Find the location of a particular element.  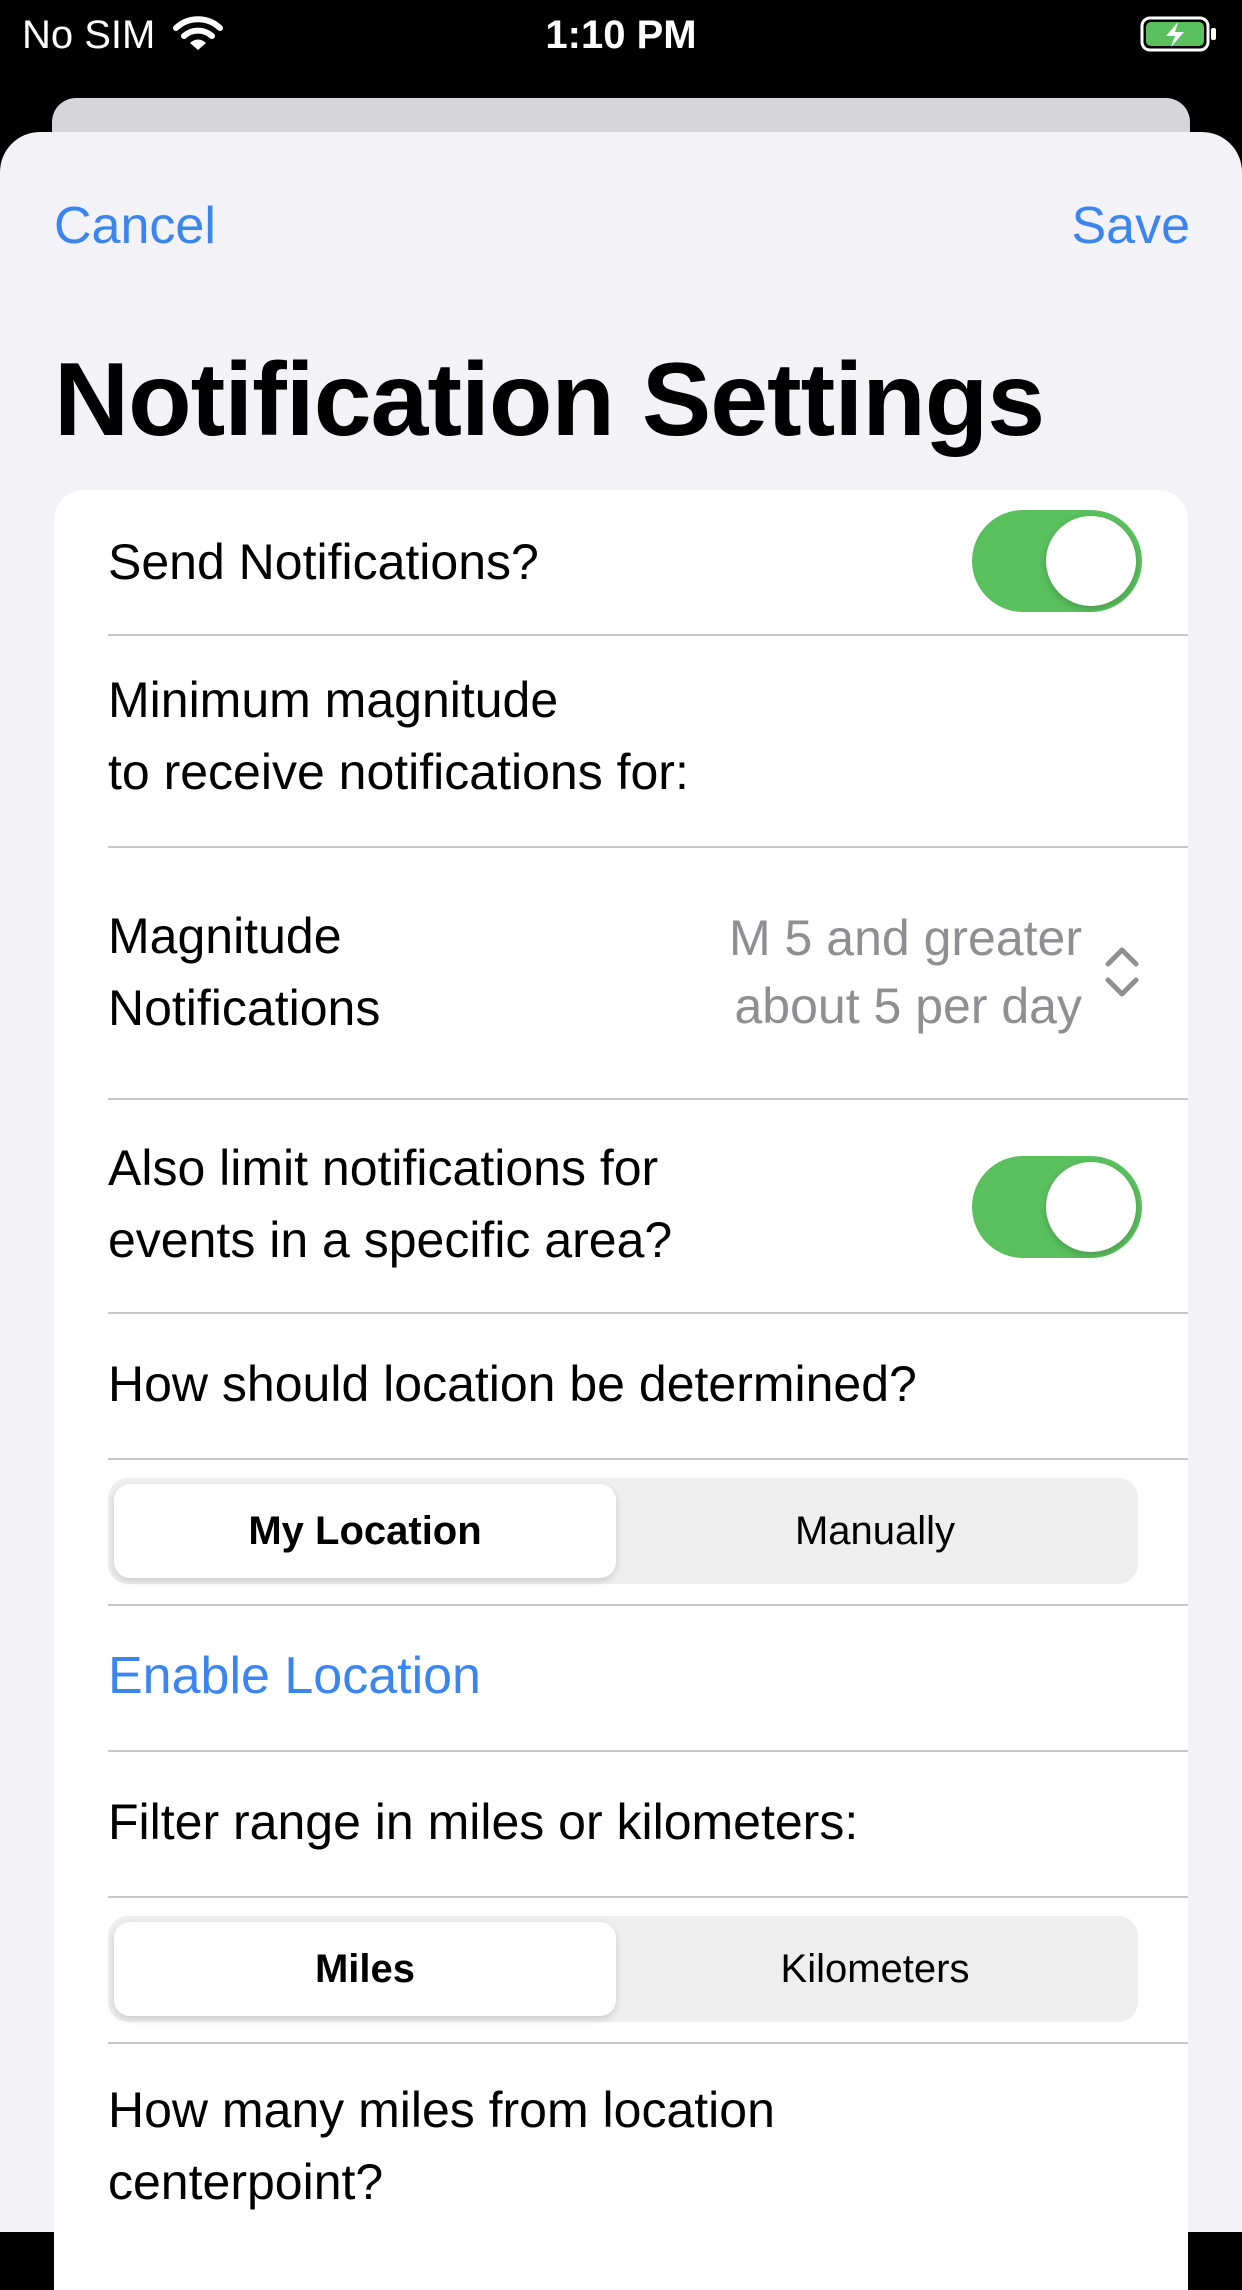

distance-question-line1: How many miles from location is located at coordinates (441, 2110).